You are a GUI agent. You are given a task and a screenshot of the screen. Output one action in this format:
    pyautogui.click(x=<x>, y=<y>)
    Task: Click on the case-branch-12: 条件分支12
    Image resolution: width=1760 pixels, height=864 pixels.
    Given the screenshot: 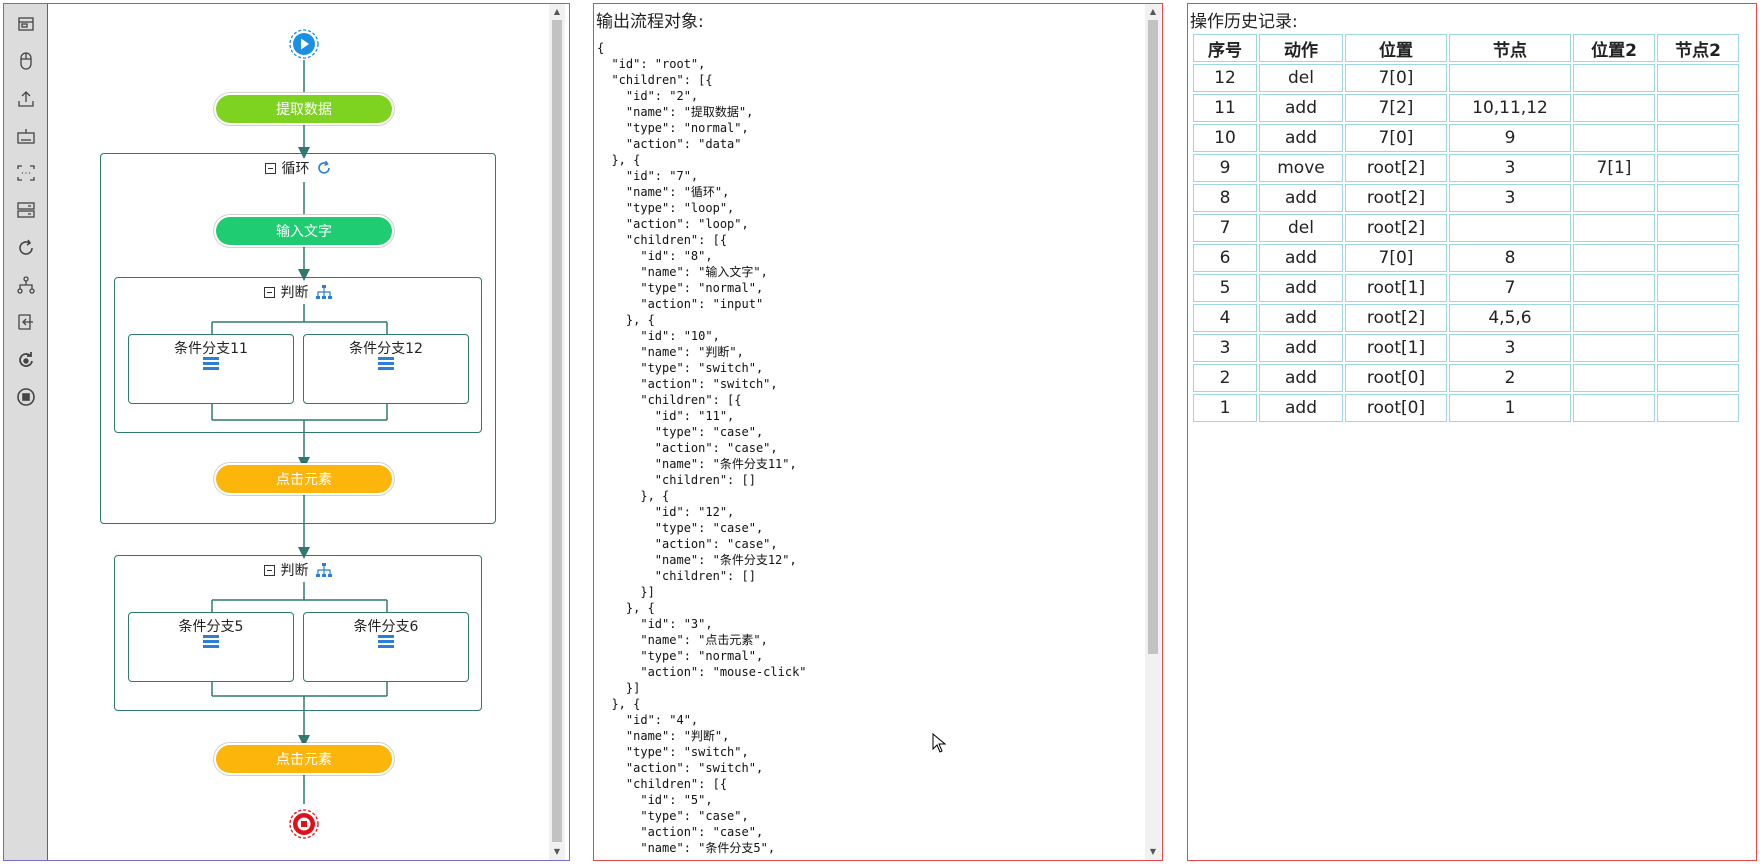 What is the action you would take?
    pyautogui.click(x=386, y=369)
    